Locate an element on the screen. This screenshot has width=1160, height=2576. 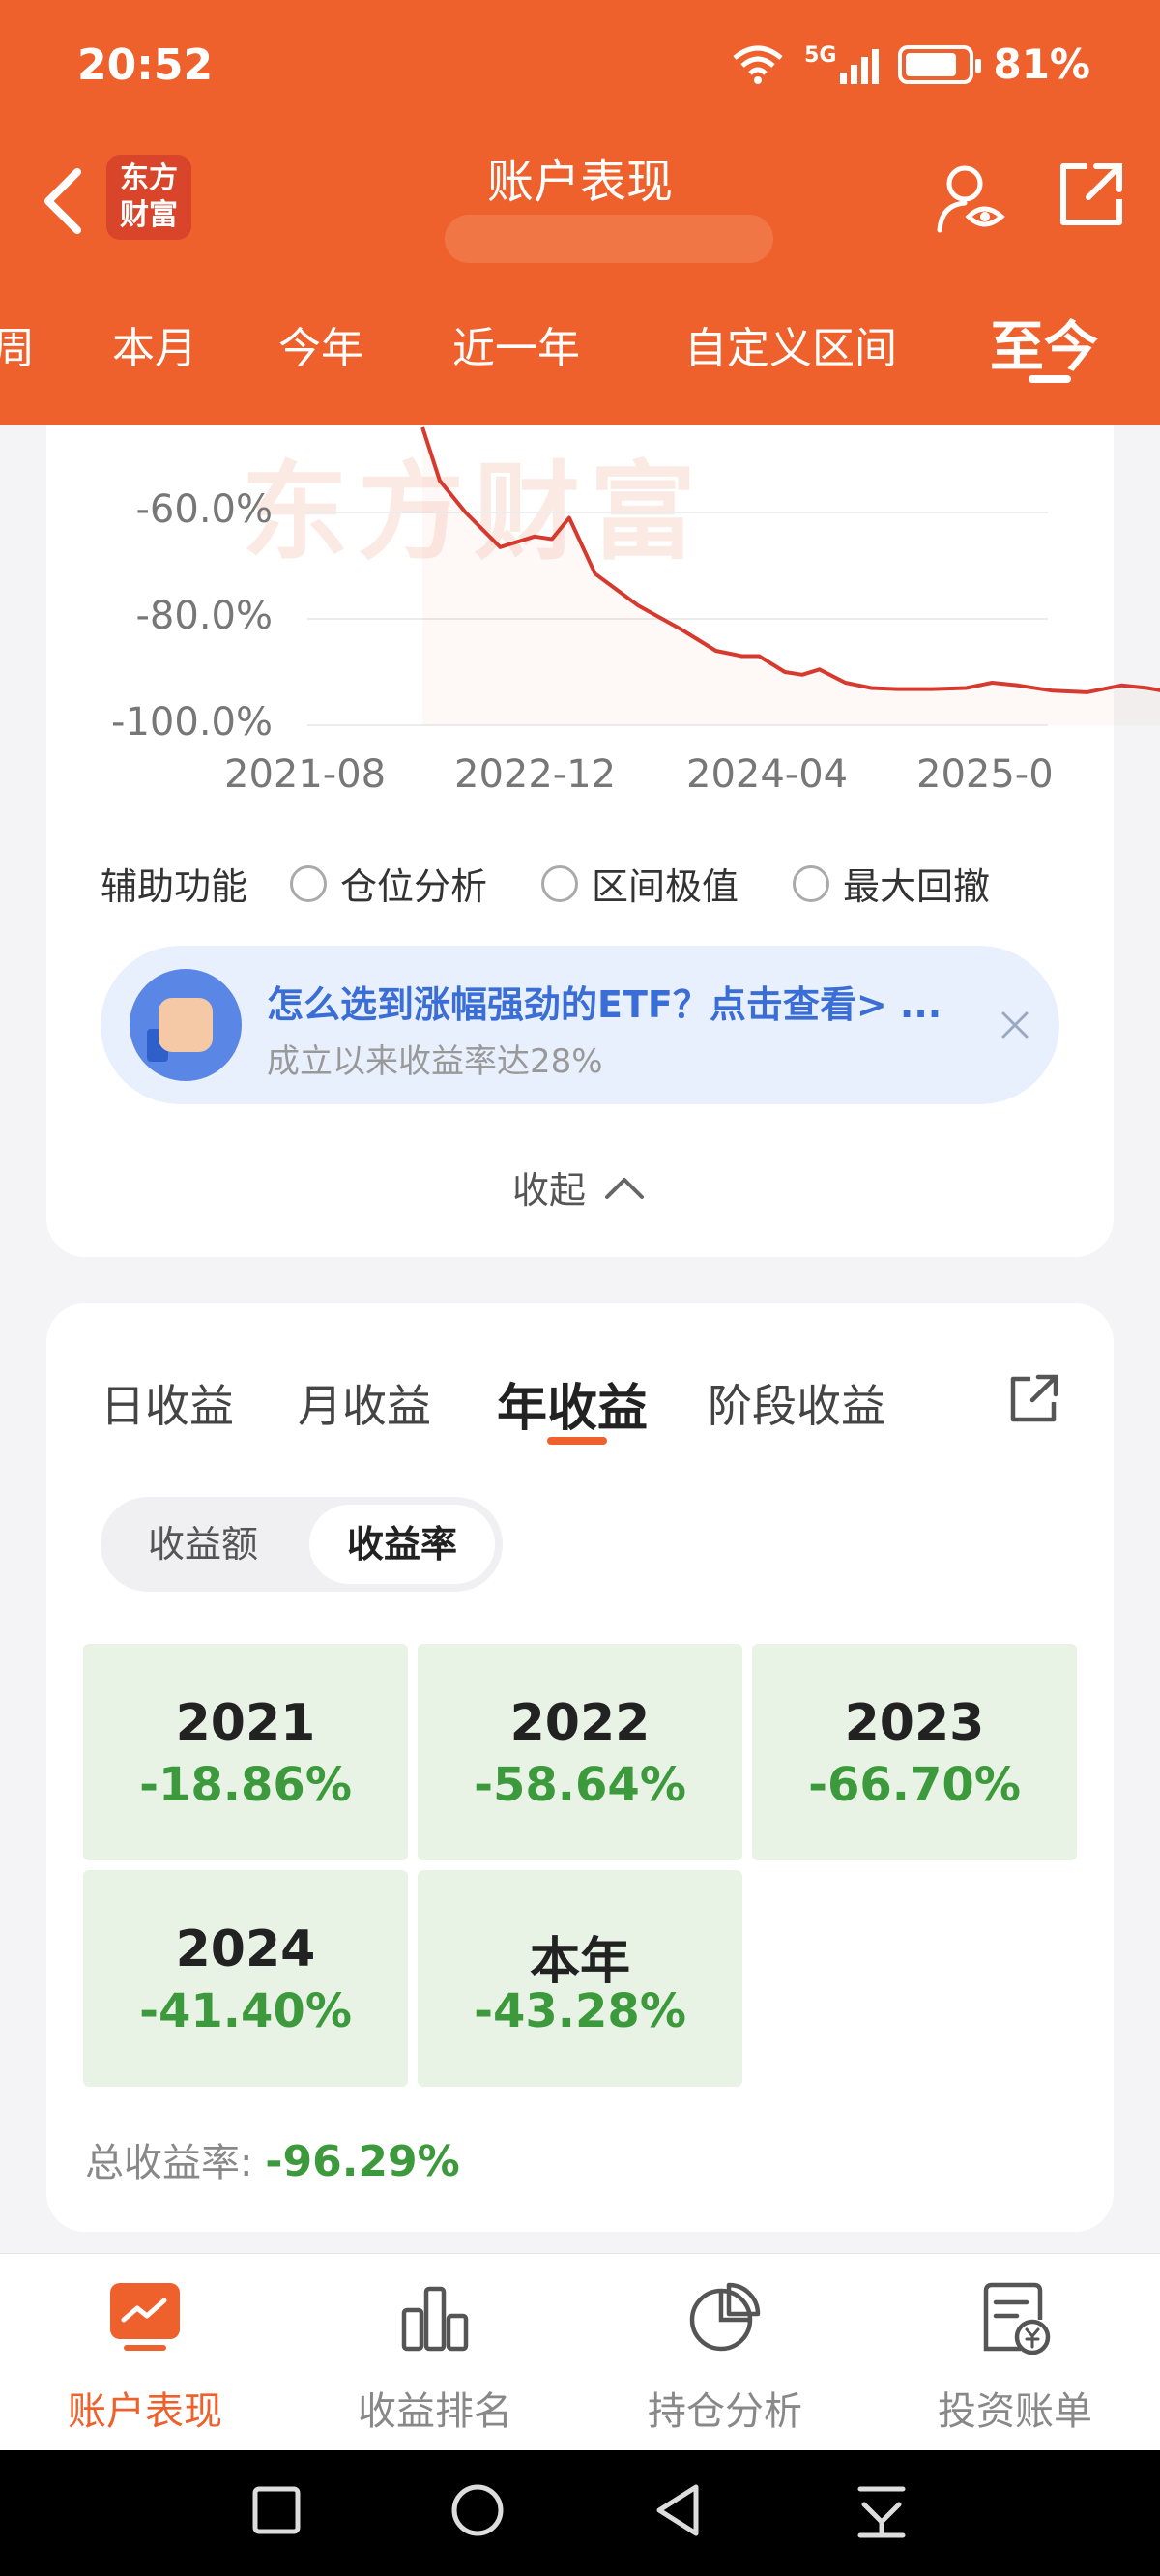
collapse-button: 收起 is located at coordinates (579, 1187).